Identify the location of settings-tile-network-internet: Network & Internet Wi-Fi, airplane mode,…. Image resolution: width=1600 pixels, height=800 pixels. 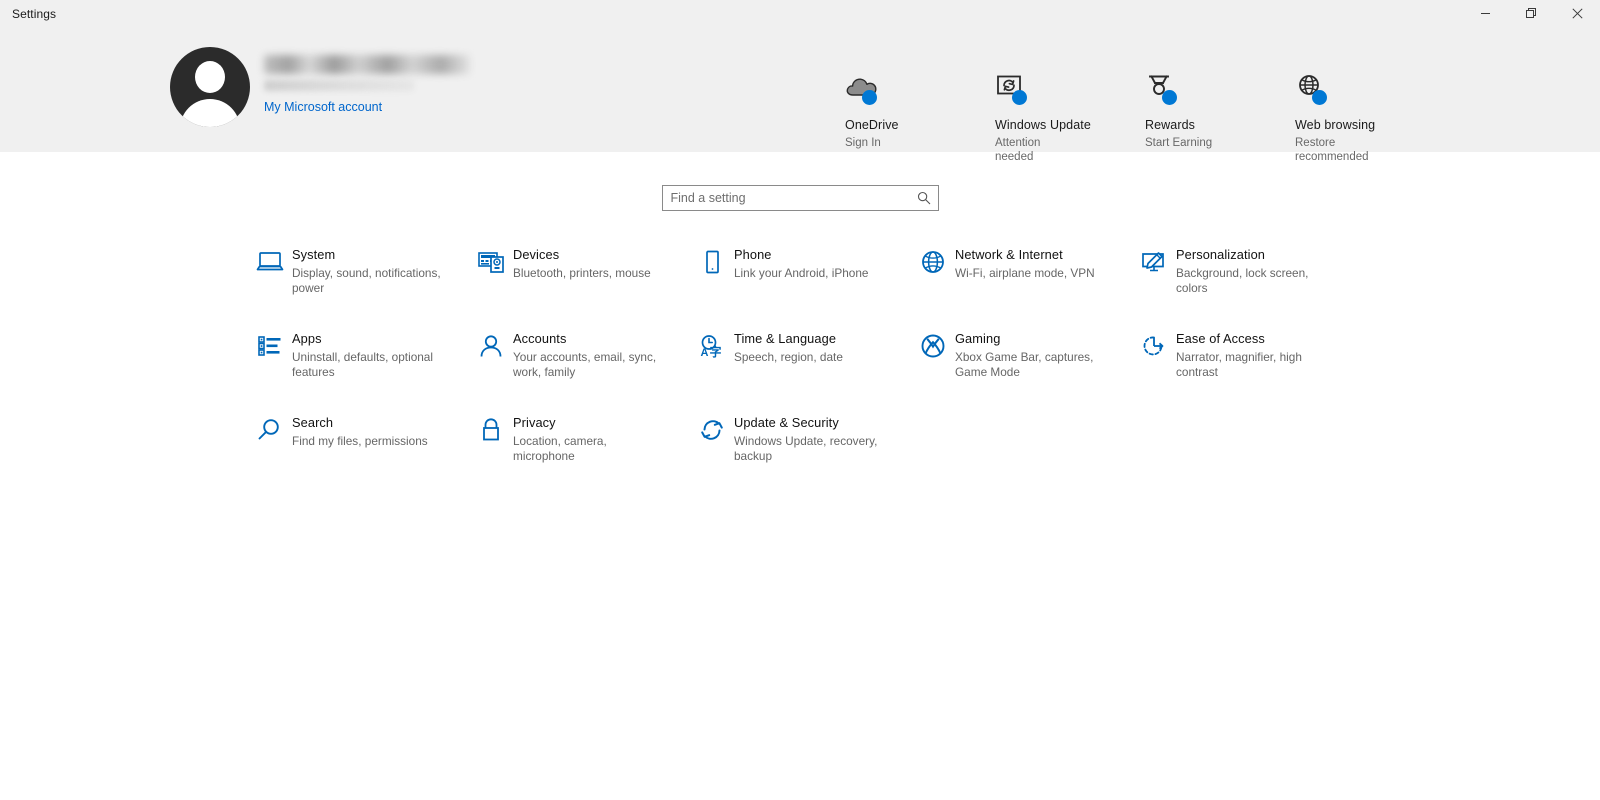
(1020, 271).